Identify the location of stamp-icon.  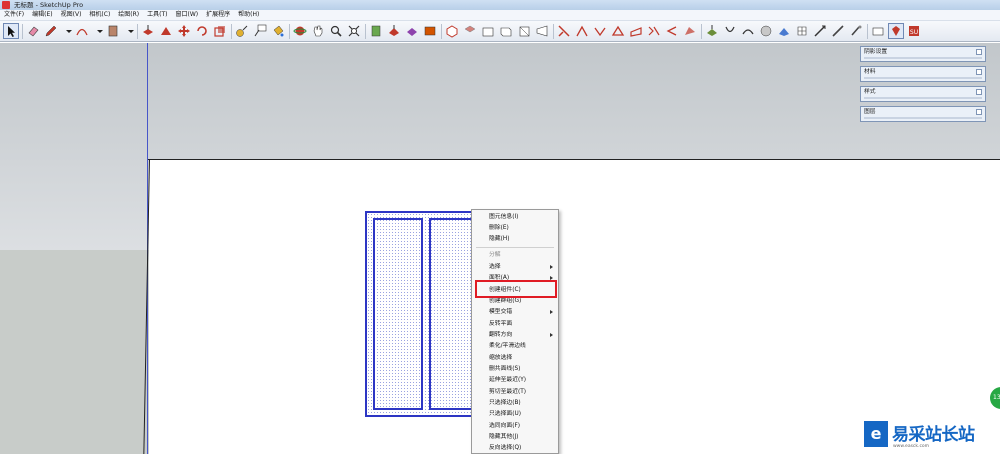
(730, 31).